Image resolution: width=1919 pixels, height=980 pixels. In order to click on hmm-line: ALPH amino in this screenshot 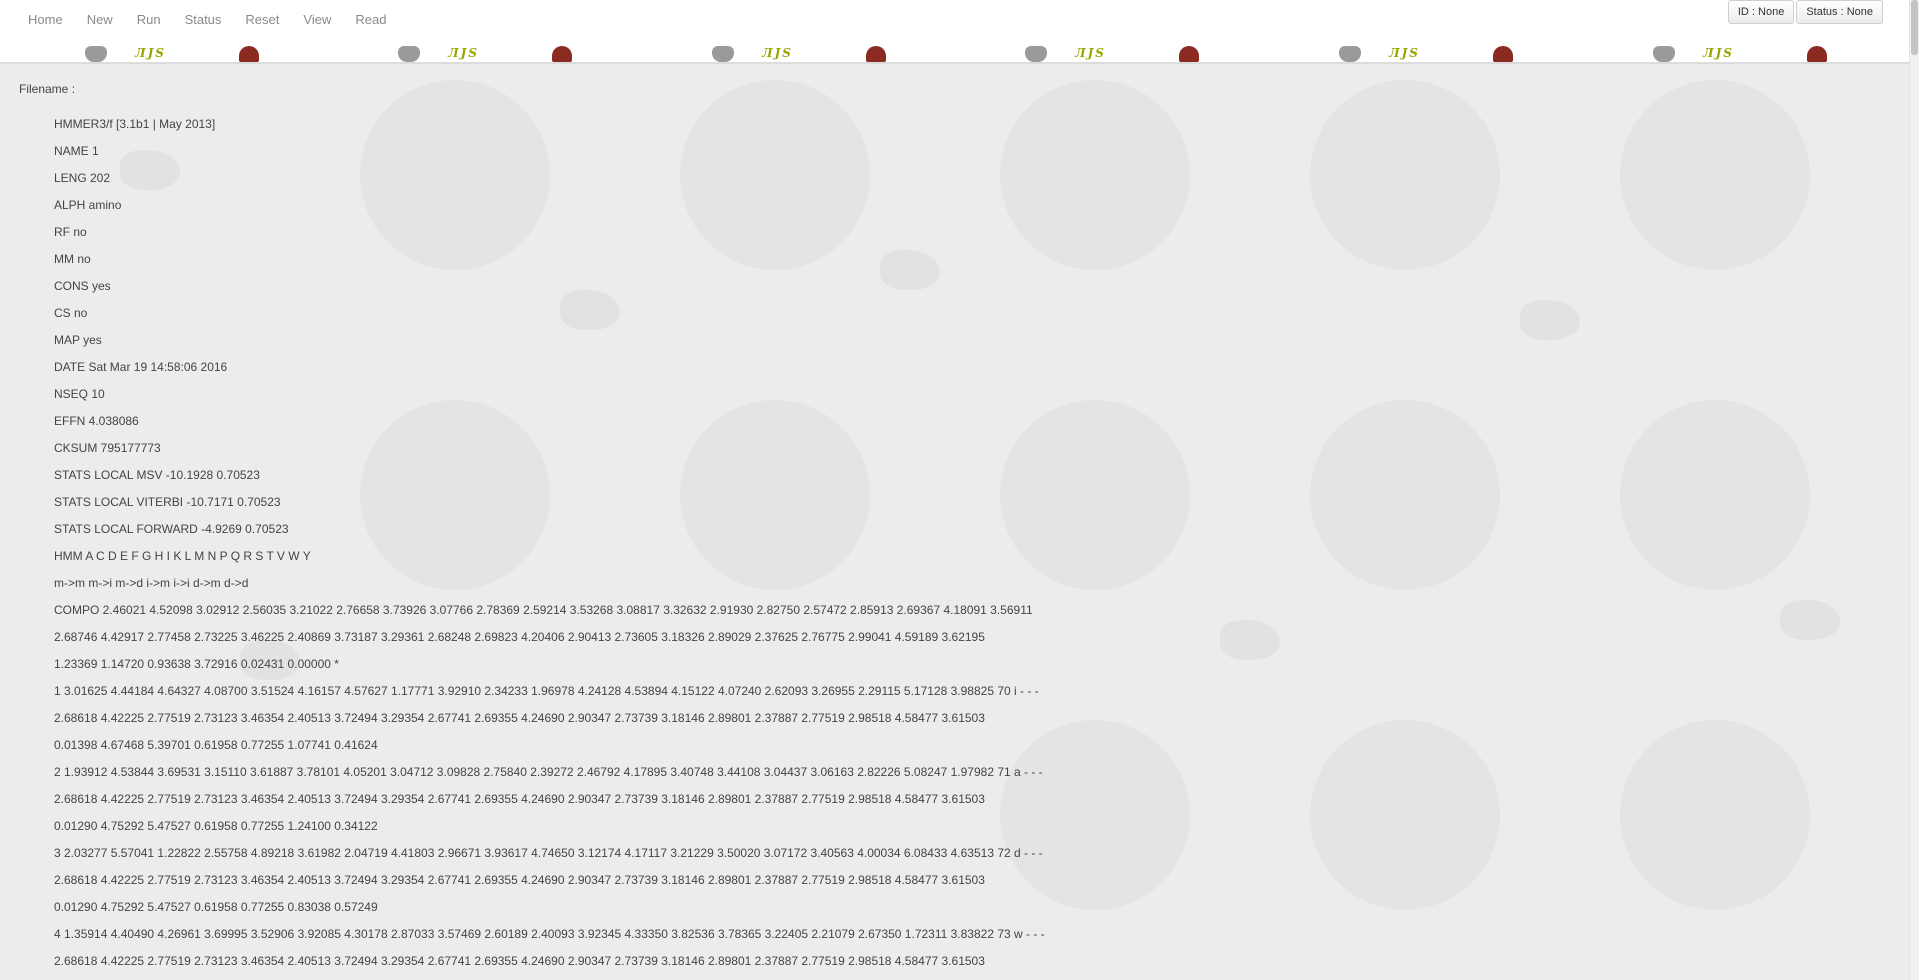, I will do `click(88, 205)`.